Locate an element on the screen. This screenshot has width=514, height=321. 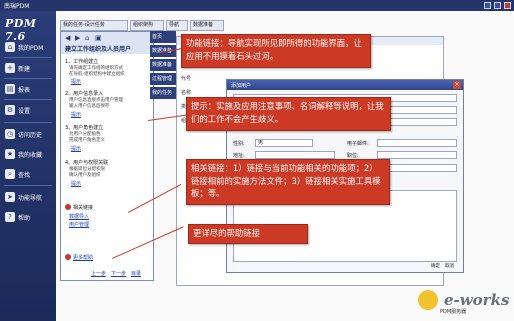
nav-item-new: + 新建 is located at coordinates (28, 68).